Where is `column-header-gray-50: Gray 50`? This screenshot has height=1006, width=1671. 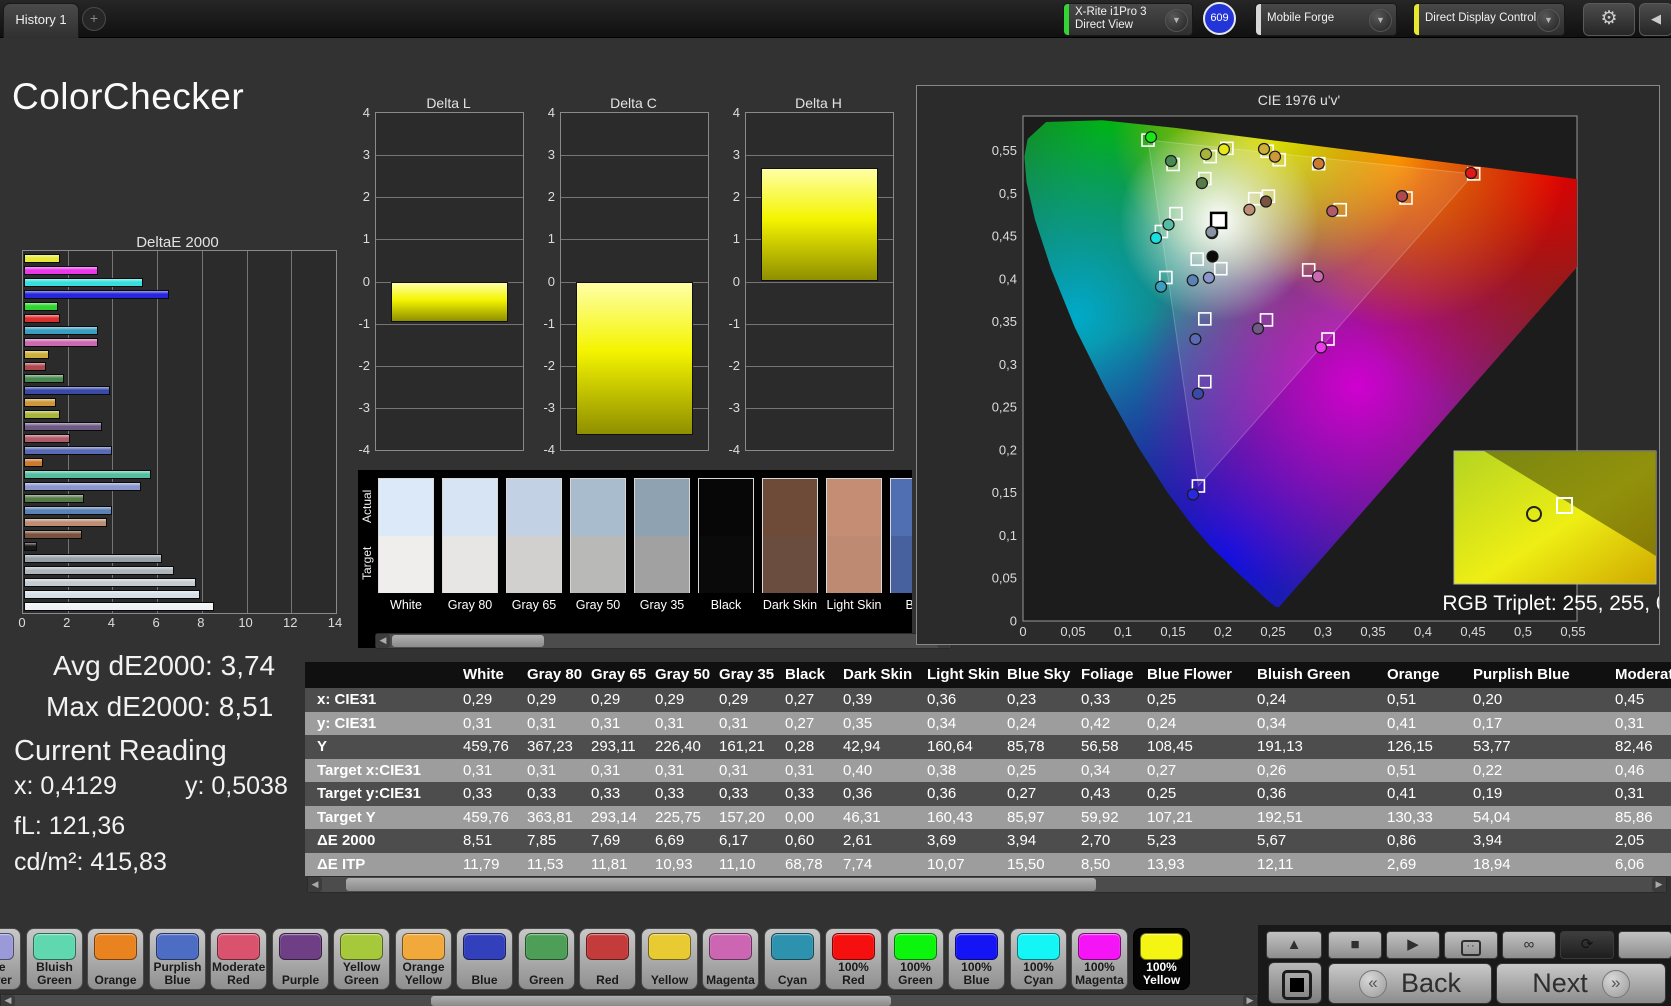 column-header-gray-50: Gray 50 is located at coordinates (679, 675).